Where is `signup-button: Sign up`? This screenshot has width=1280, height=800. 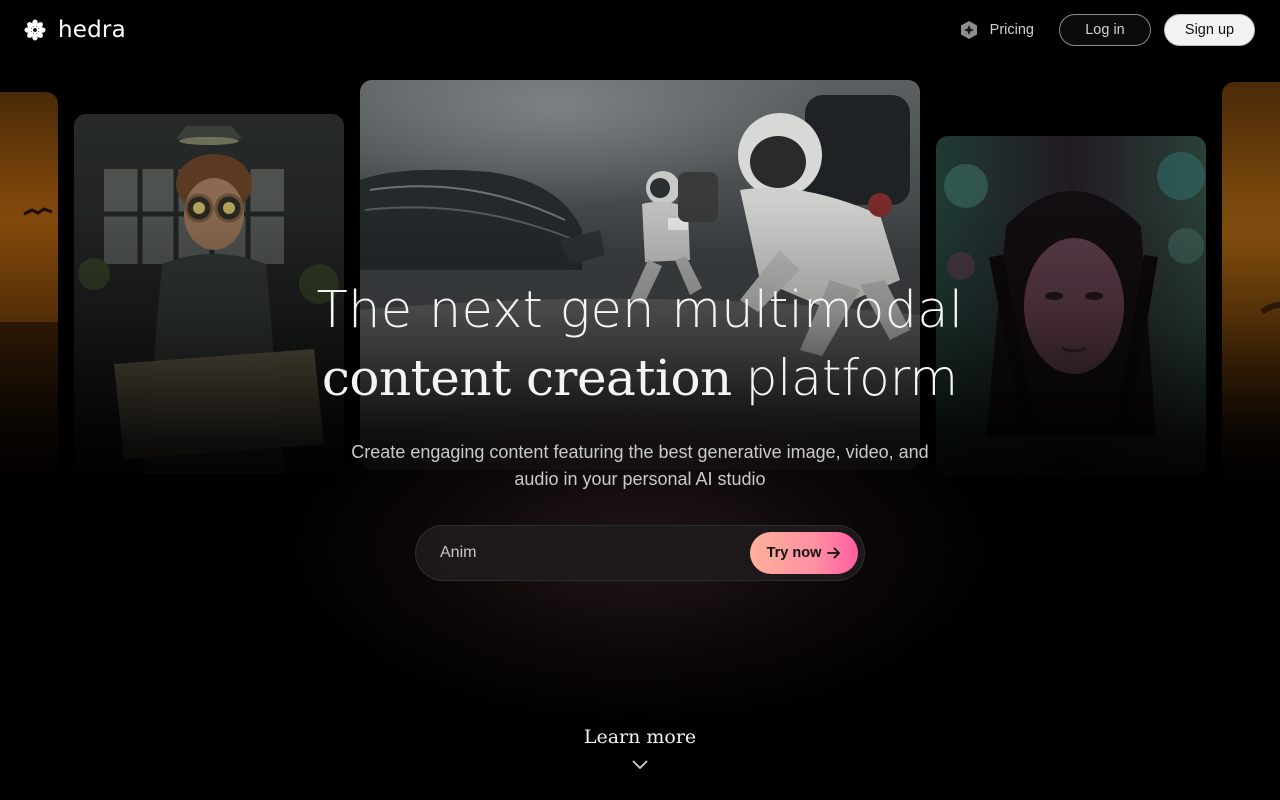
signup-button: Sign up is located at coordinates (1209, 30).